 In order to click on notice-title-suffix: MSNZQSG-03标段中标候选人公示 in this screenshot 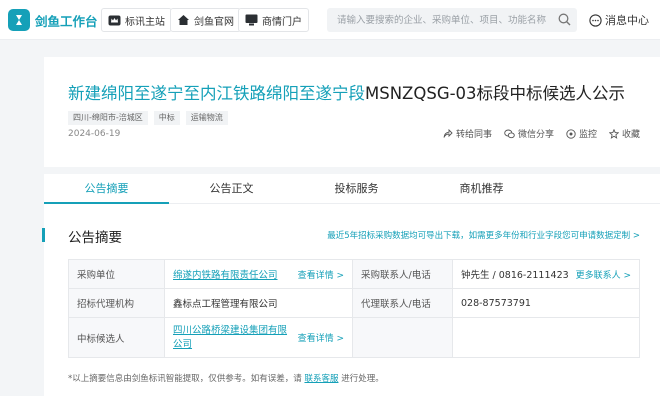, I will do `click(495, 93)`.